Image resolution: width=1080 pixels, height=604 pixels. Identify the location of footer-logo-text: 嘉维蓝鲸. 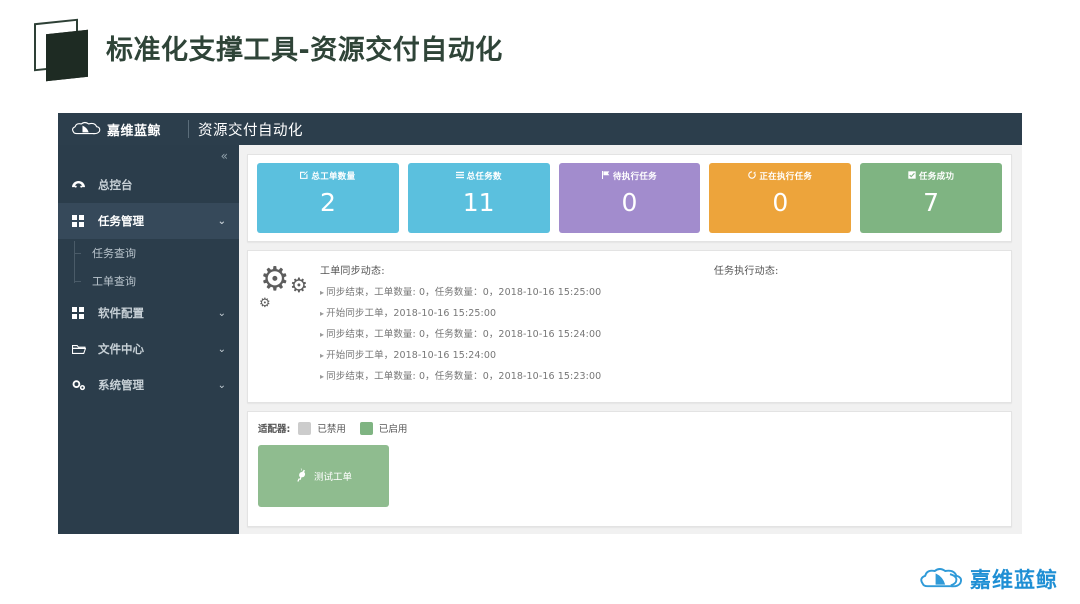
(1014, 580).